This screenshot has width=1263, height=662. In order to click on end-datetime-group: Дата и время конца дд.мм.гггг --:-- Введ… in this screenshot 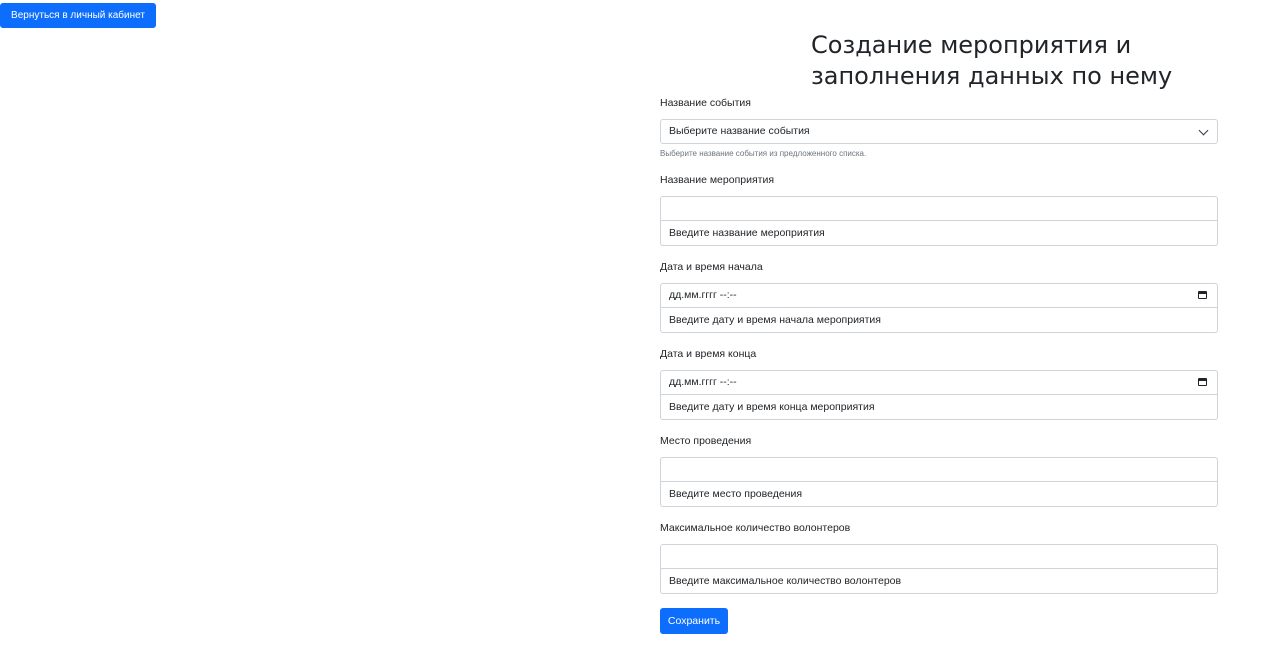, I will do `click(939, 383)`.